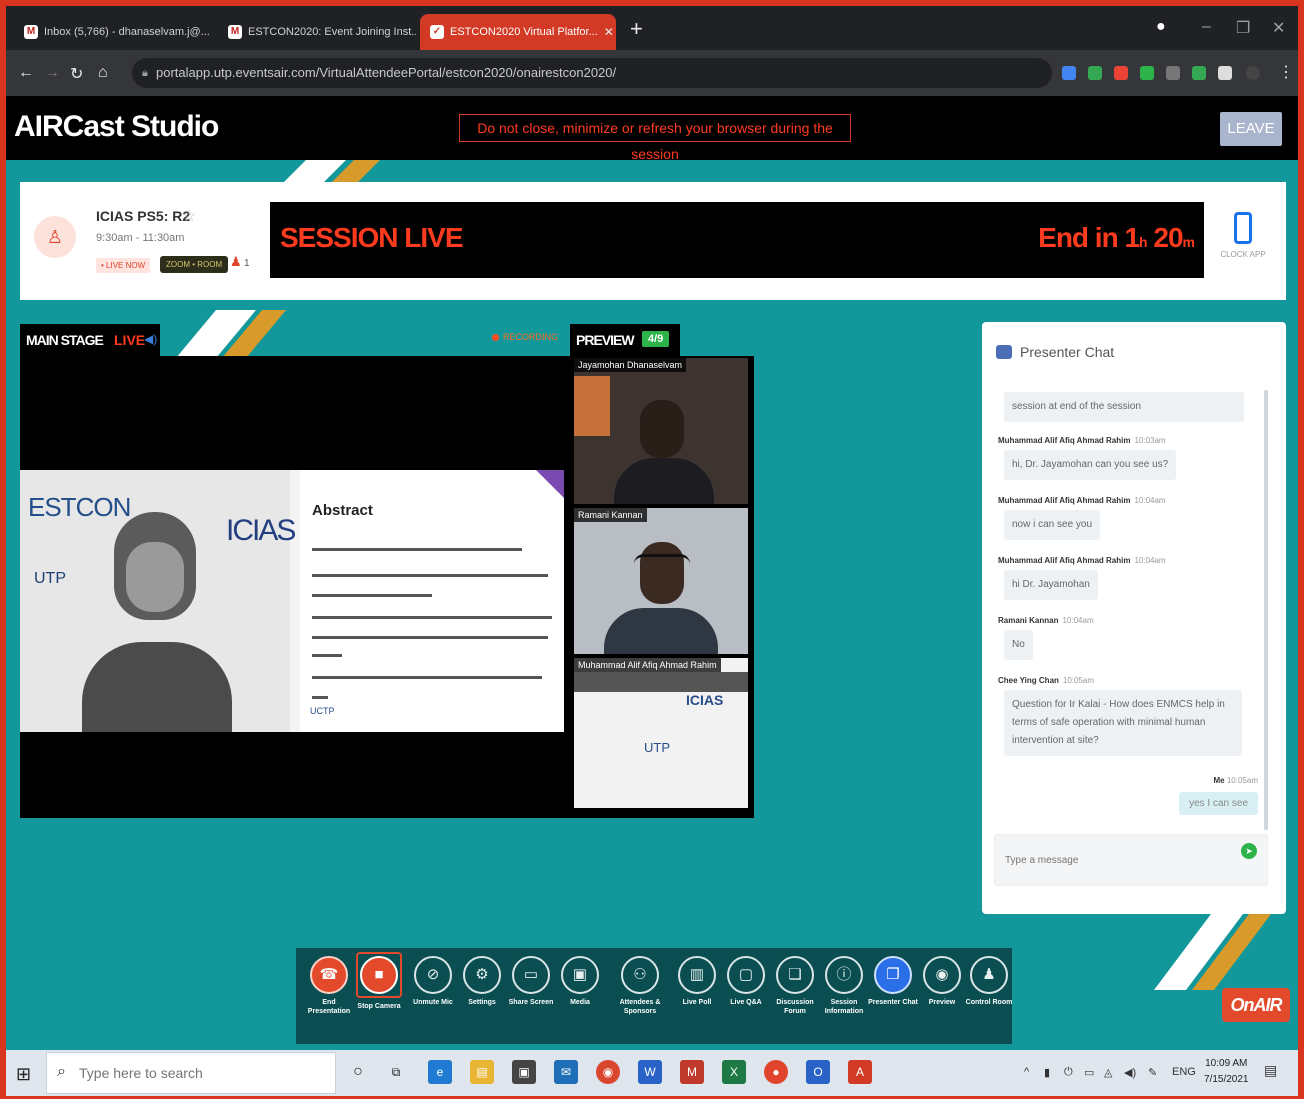 The width and height of the screenshot is (1304, 1099). Describe the element at coordinates (1152, 1072) in the screenshot. I see `pen-icon: ✎` at that location.